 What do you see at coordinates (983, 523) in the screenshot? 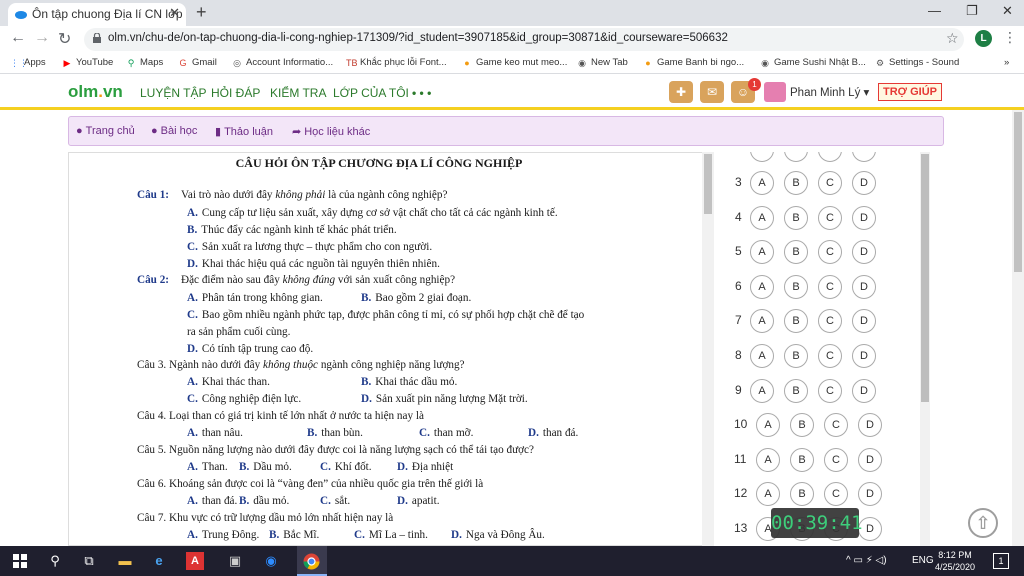
I see `back-to-top-button: ⇧` at bounding box center [983, 523].